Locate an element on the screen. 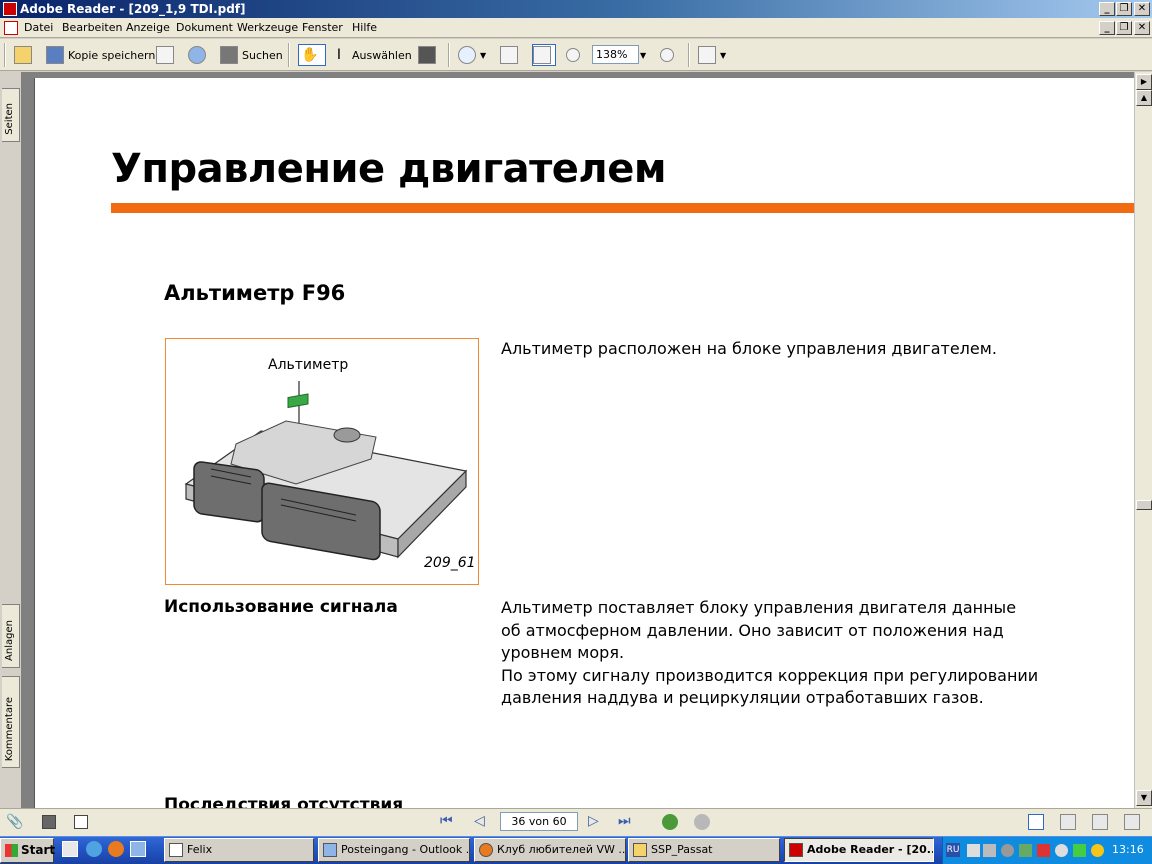 The height and width of the screenshot is (864, 1152). search-button: Suchen is located at coordinates (251, 55).